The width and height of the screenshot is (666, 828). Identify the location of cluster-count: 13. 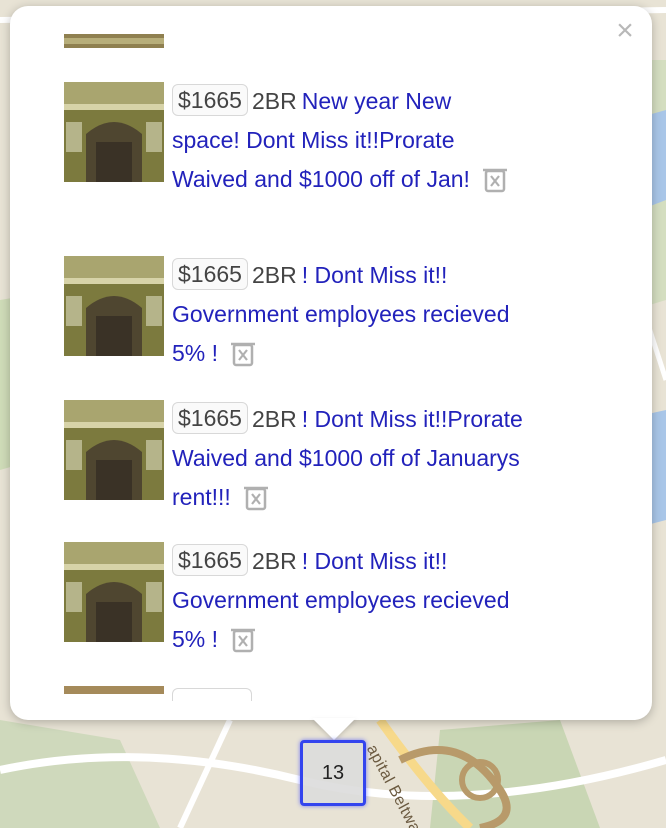
(333, 772).